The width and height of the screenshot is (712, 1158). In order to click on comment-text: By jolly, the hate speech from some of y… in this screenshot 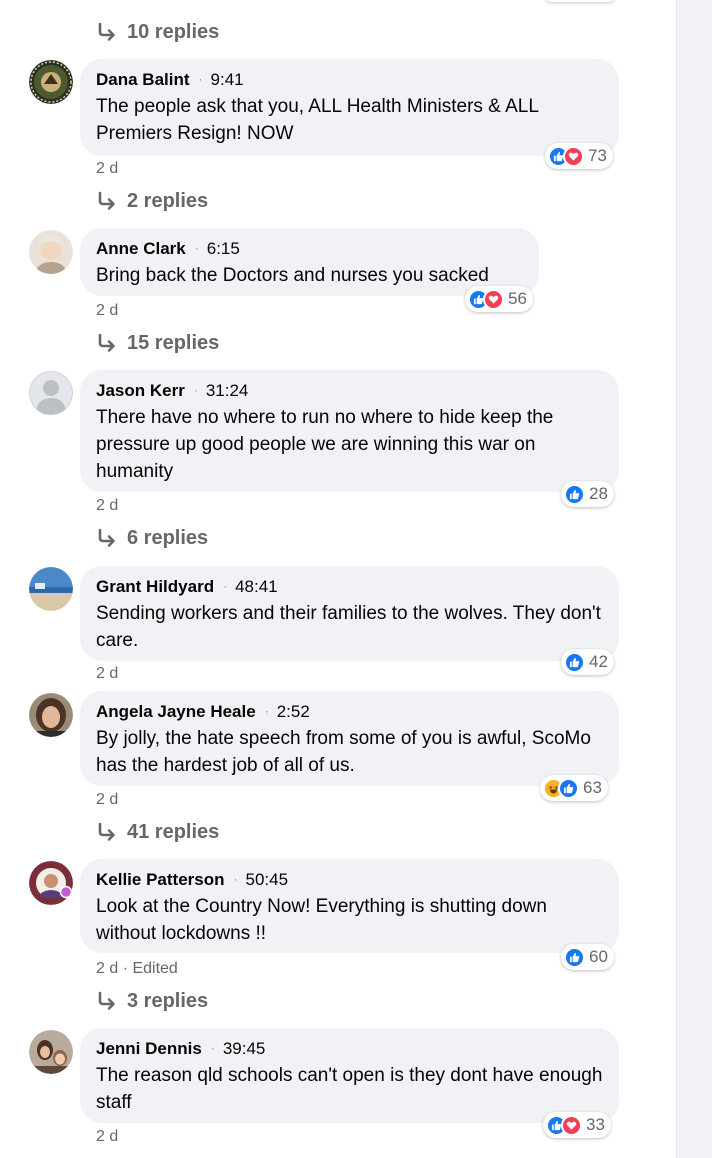, I will do `click(343, 752)`.